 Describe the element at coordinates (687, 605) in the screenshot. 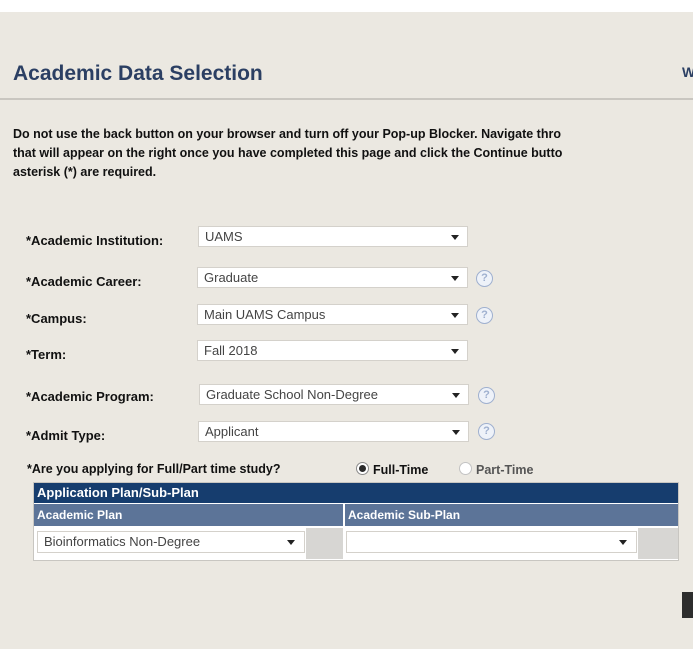

I see `continue-button-edge` at that location.